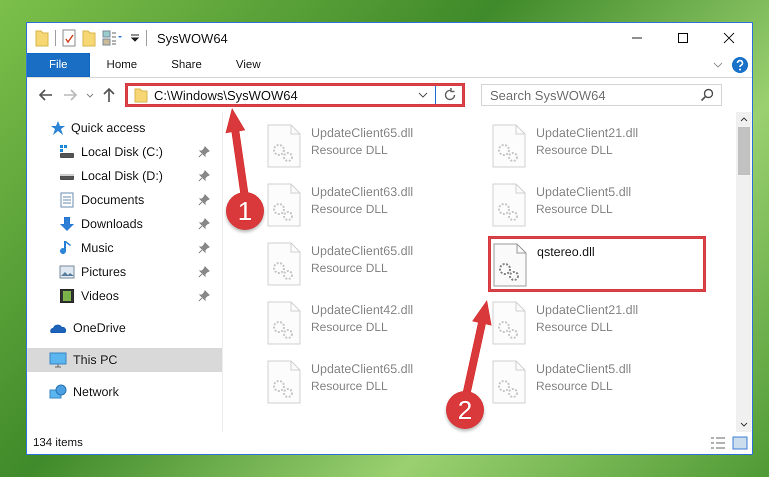  I want to click on sidebar-label: Local Disk (D:), so click(122, 176).